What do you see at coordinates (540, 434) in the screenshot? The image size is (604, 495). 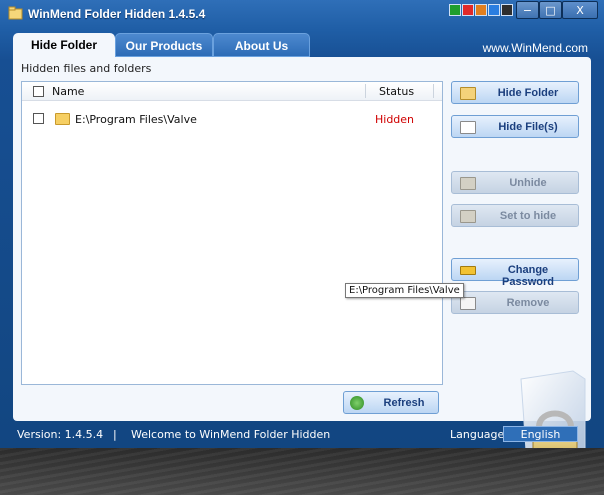 I see `language-select: English` at bounding box center [540, 434].